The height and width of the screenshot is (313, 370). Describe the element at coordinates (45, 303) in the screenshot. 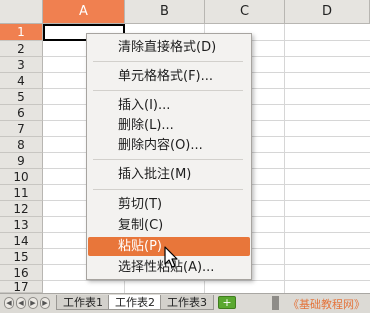

I see `last-sheet-icon: ▶` at that location.